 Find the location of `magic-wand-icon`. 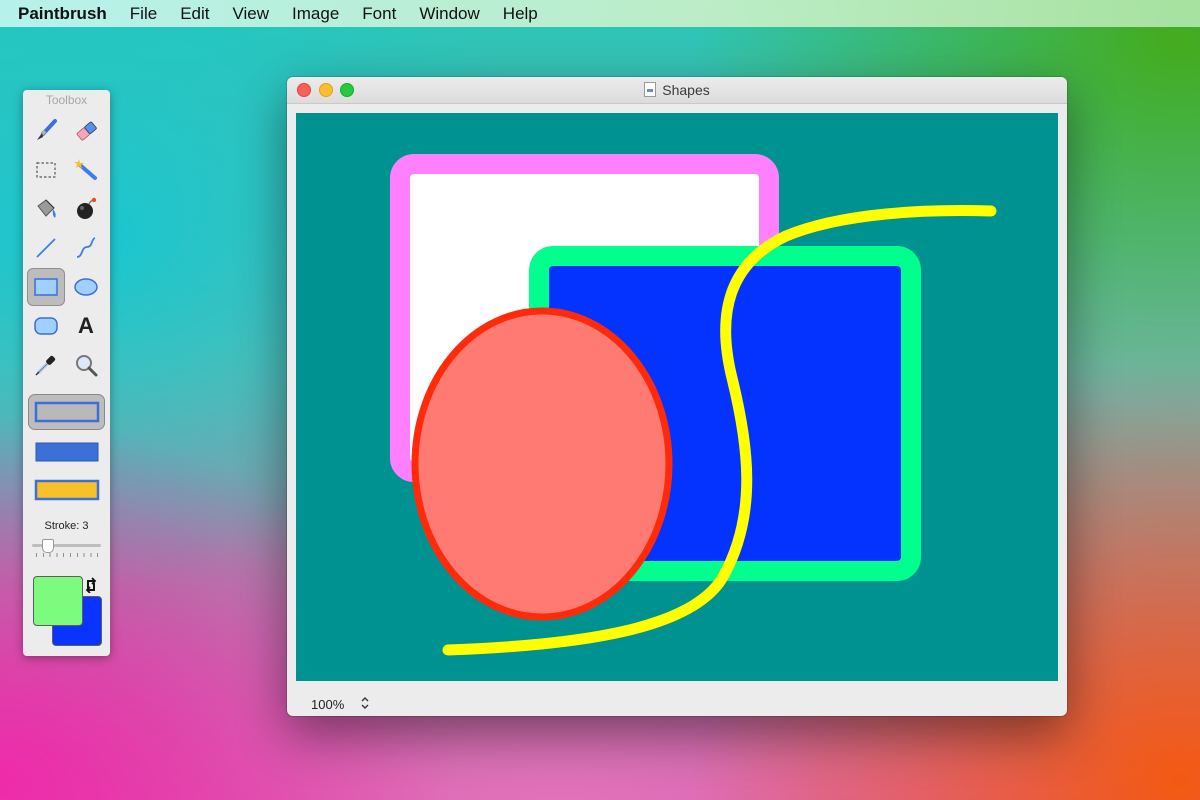

magic-wand-icon is located at coordinates (85, 169).